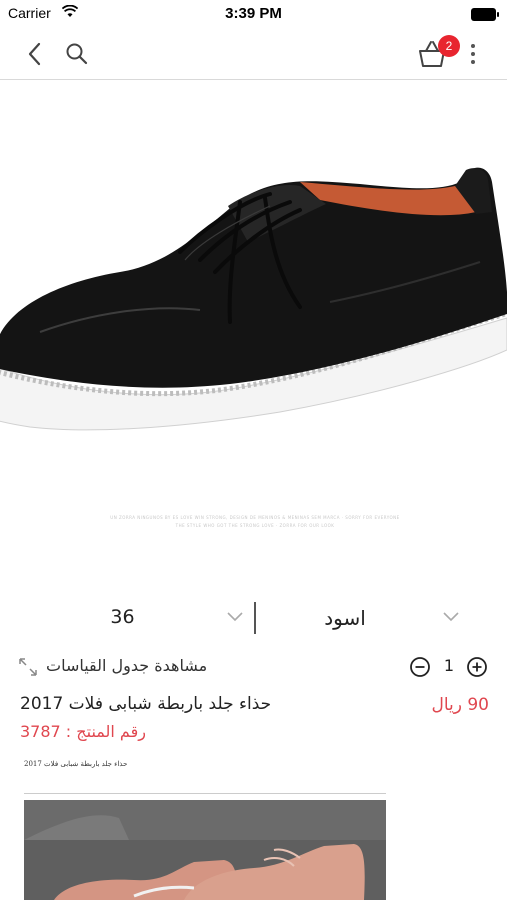  I want to click on nav-bar: 2, so click(253, 54).